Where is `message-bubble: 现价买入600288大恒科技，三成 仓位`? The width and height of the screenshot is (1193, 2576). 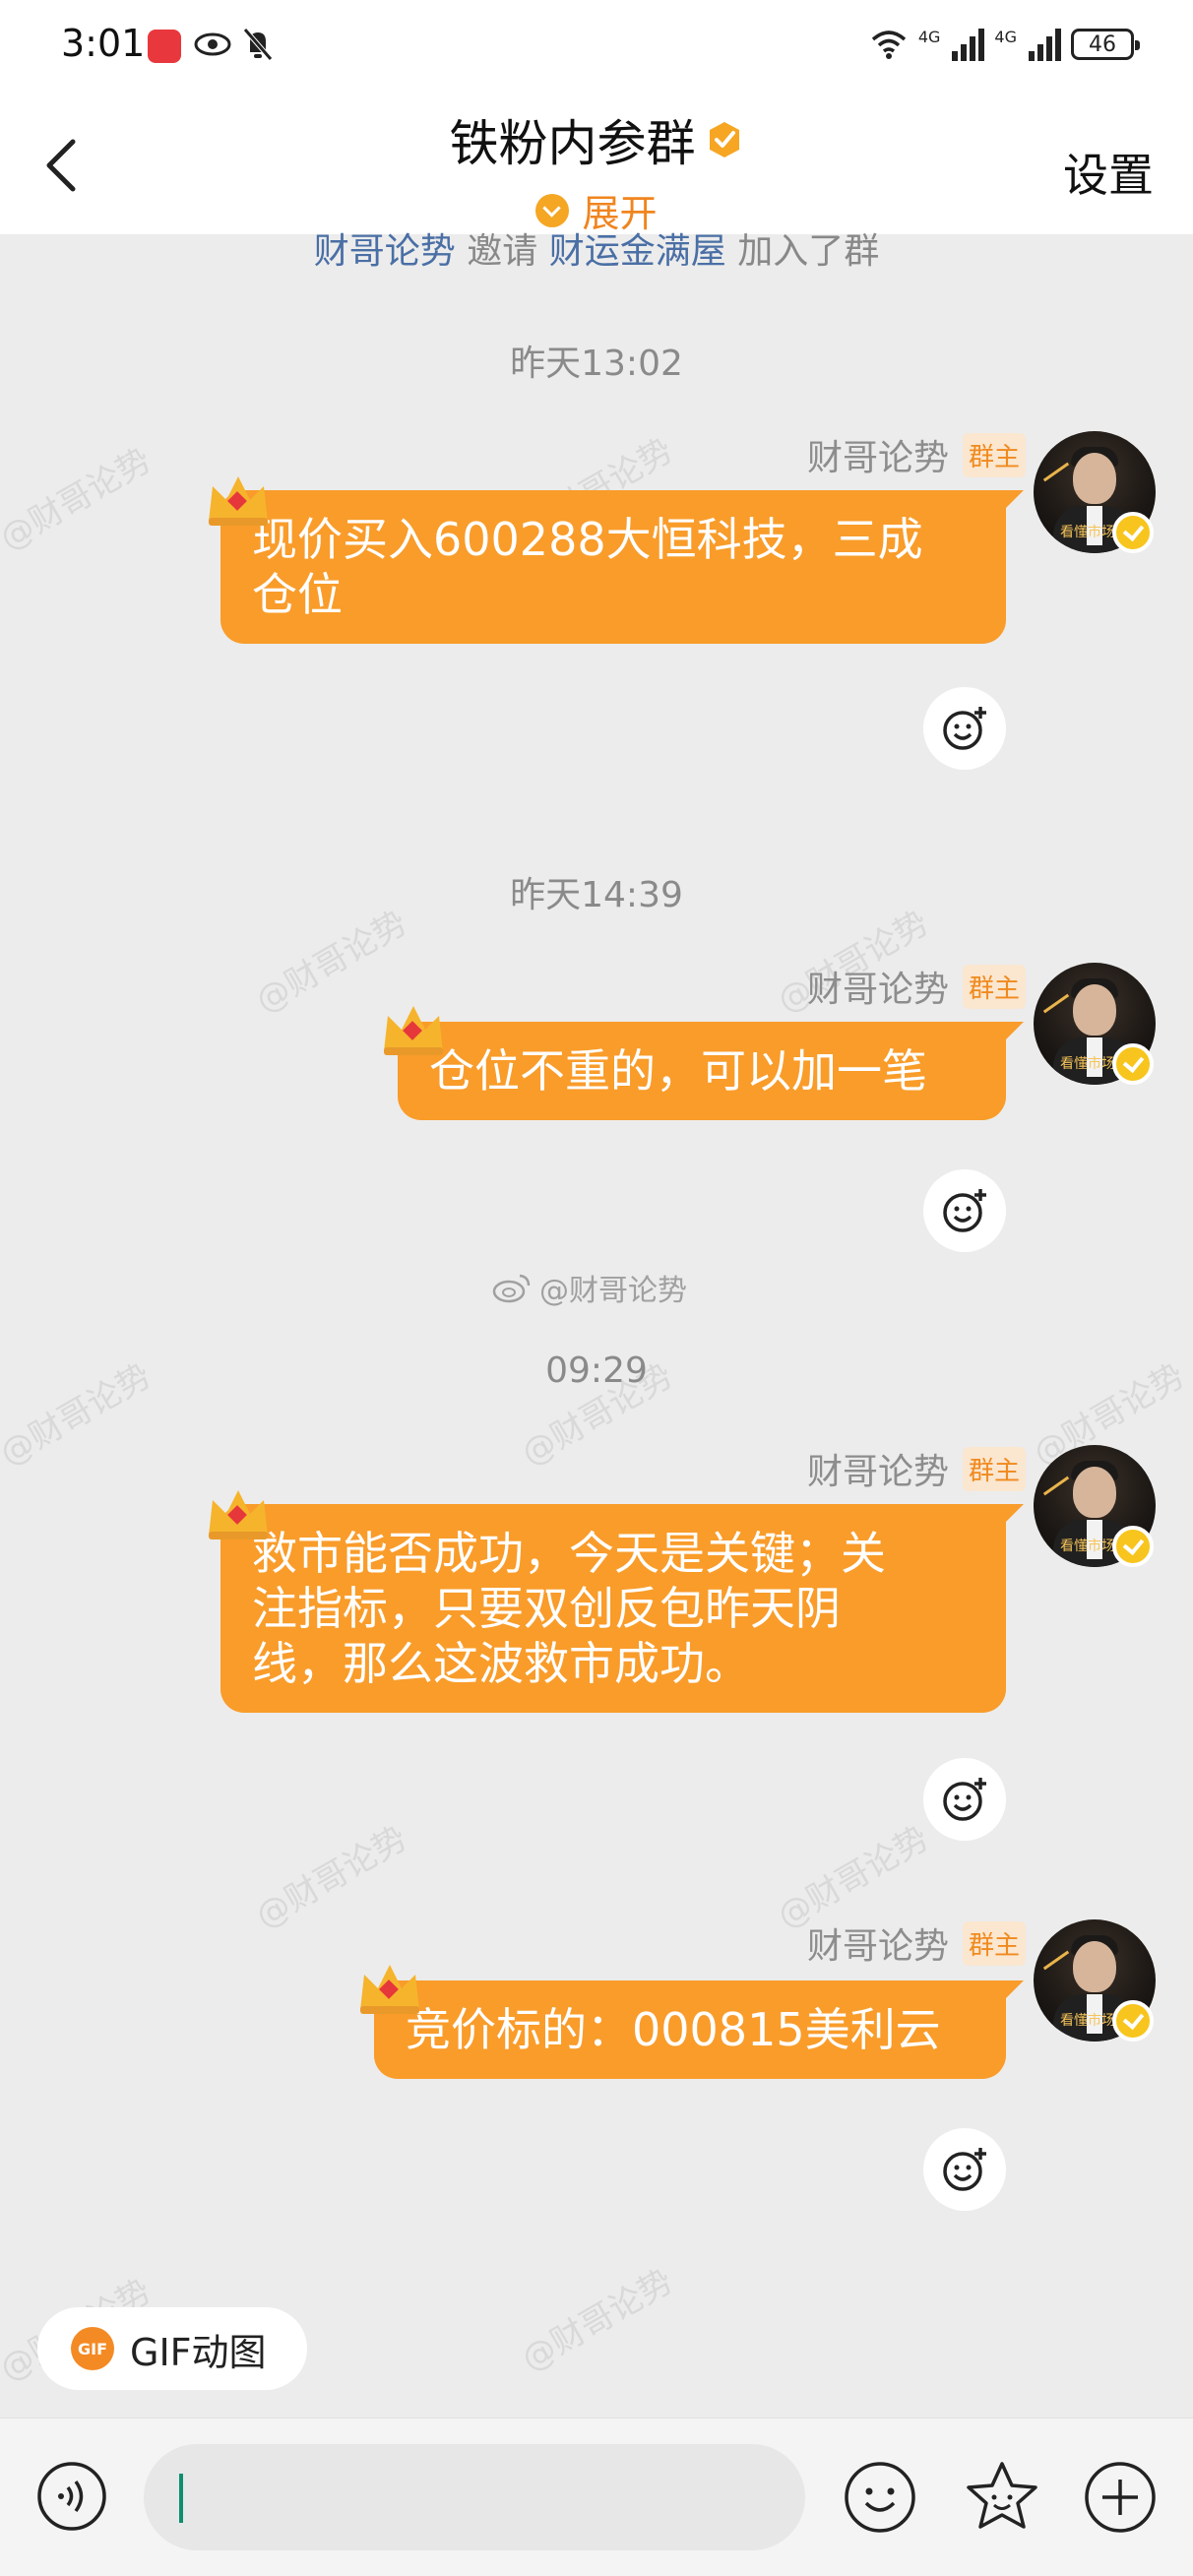
message-bubble: 现价买入600288大恒科技，三成 仓位 is located at coordinates (622, 567).